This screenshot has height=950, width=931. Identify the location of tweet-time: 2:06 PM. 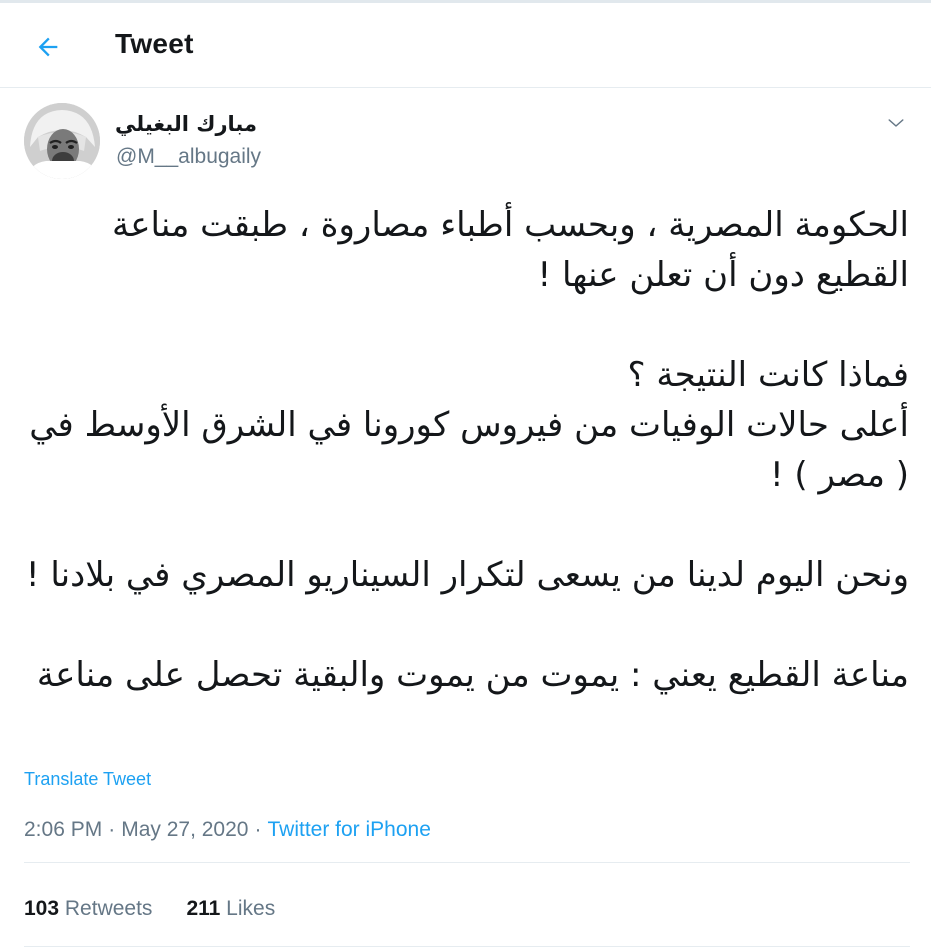
(63, 829).